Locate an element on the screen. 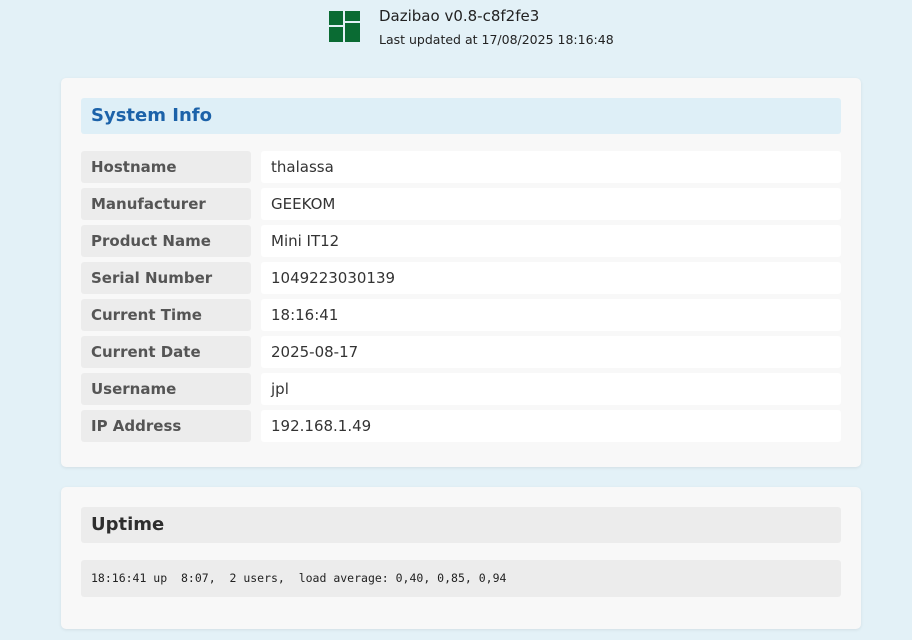 The width and height of the screenshot is (912, 640). info-label: Product Name is located at coordinates (166, 241).